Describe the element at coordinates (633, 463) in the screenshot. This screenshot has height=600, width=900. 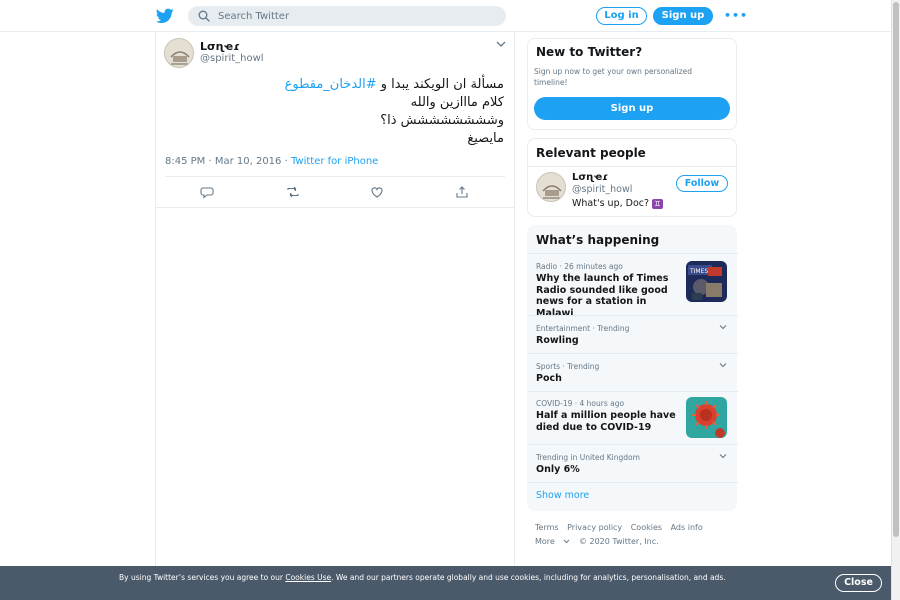
I see `trend-item: Trending in United Kingdom Only 6%` at that location.